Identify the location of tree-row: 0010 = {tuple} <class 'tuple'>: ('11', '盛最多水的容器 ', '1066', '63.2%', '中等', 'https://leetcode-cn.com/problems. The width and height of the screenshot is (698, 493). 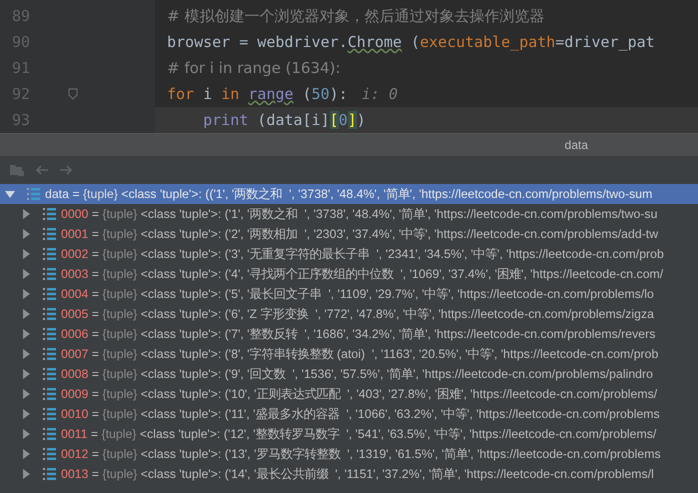
(349, 414).